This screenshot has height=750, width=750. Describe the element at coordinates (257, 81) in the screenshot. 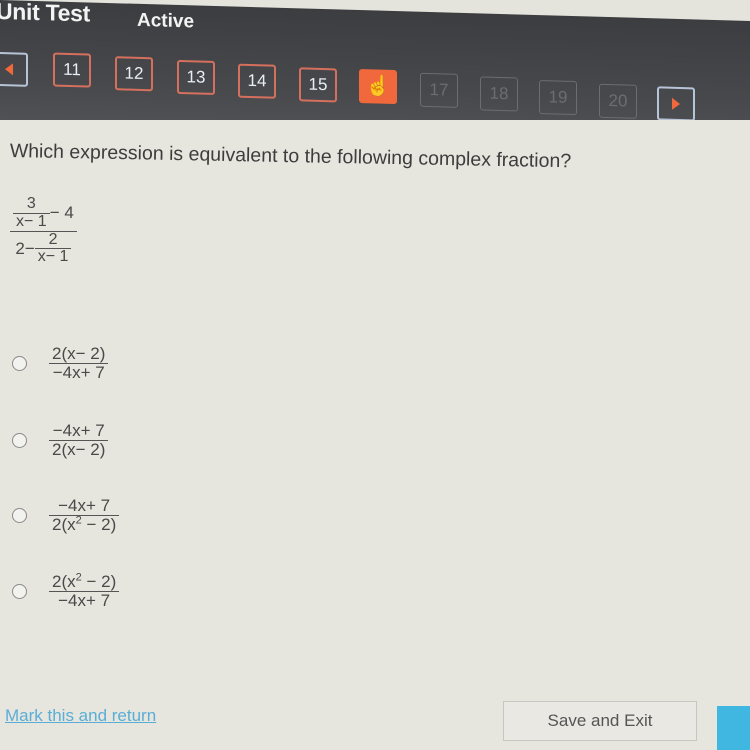

I see `question-14-button: 14` at that location.